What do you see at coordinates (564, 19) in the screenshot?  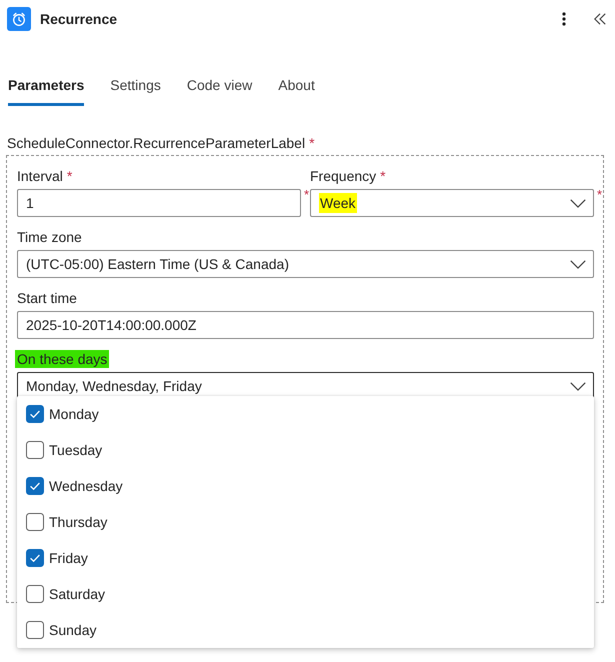 I see `more-options-icon` at bounding box center [564, 19].